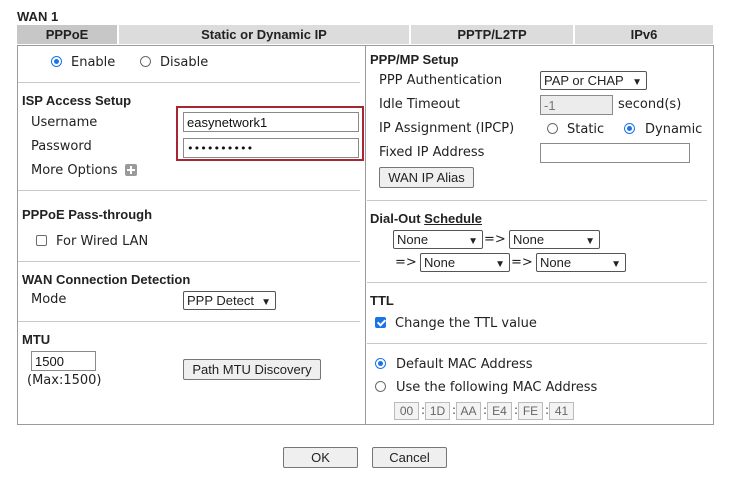  Describe the element at coordinates (674, 129) in the screenshot. I see `ipcp-dynamic-label: Dynamic` at that location.